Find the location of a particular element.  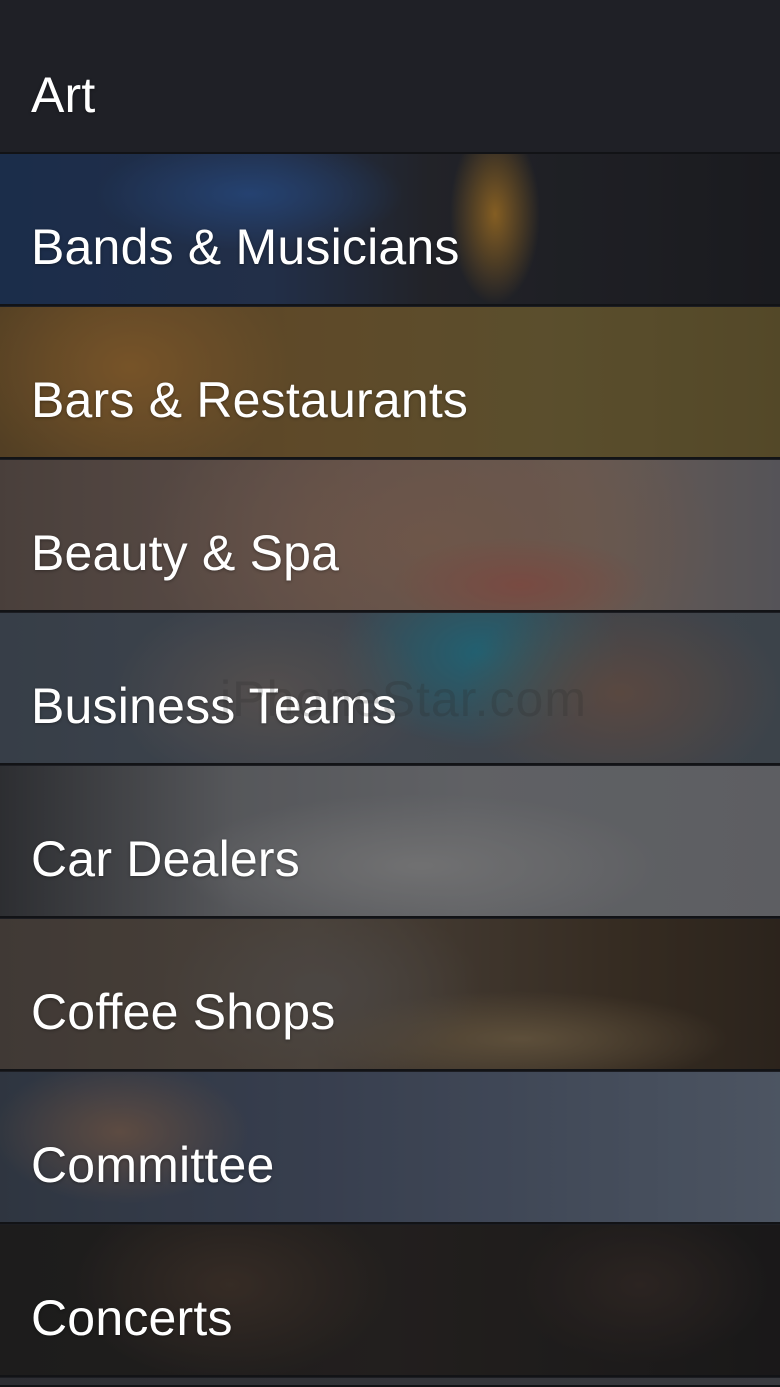

category-row-committee: Committee is located at coordinates (390, 1148).